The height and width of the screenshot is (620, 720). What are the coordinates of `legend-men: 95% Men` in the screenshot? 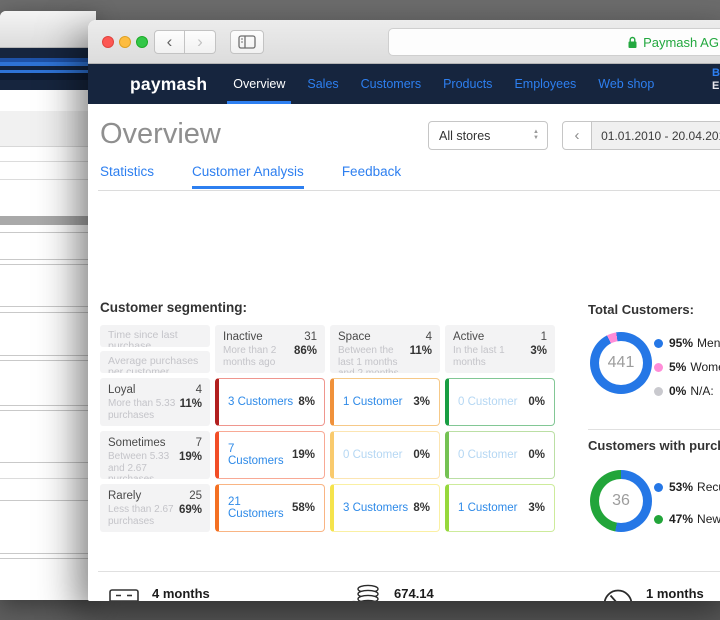 It's located at (687, 343).